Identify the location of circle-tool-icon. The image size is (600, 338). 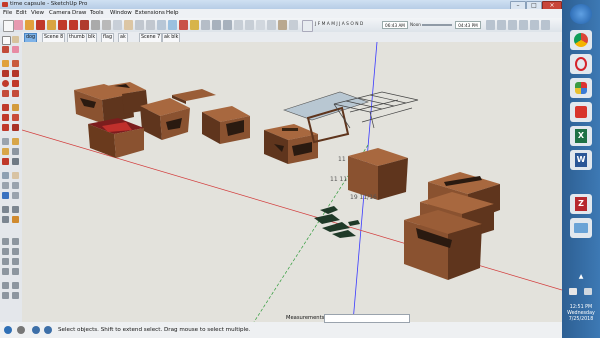
(5, 83).